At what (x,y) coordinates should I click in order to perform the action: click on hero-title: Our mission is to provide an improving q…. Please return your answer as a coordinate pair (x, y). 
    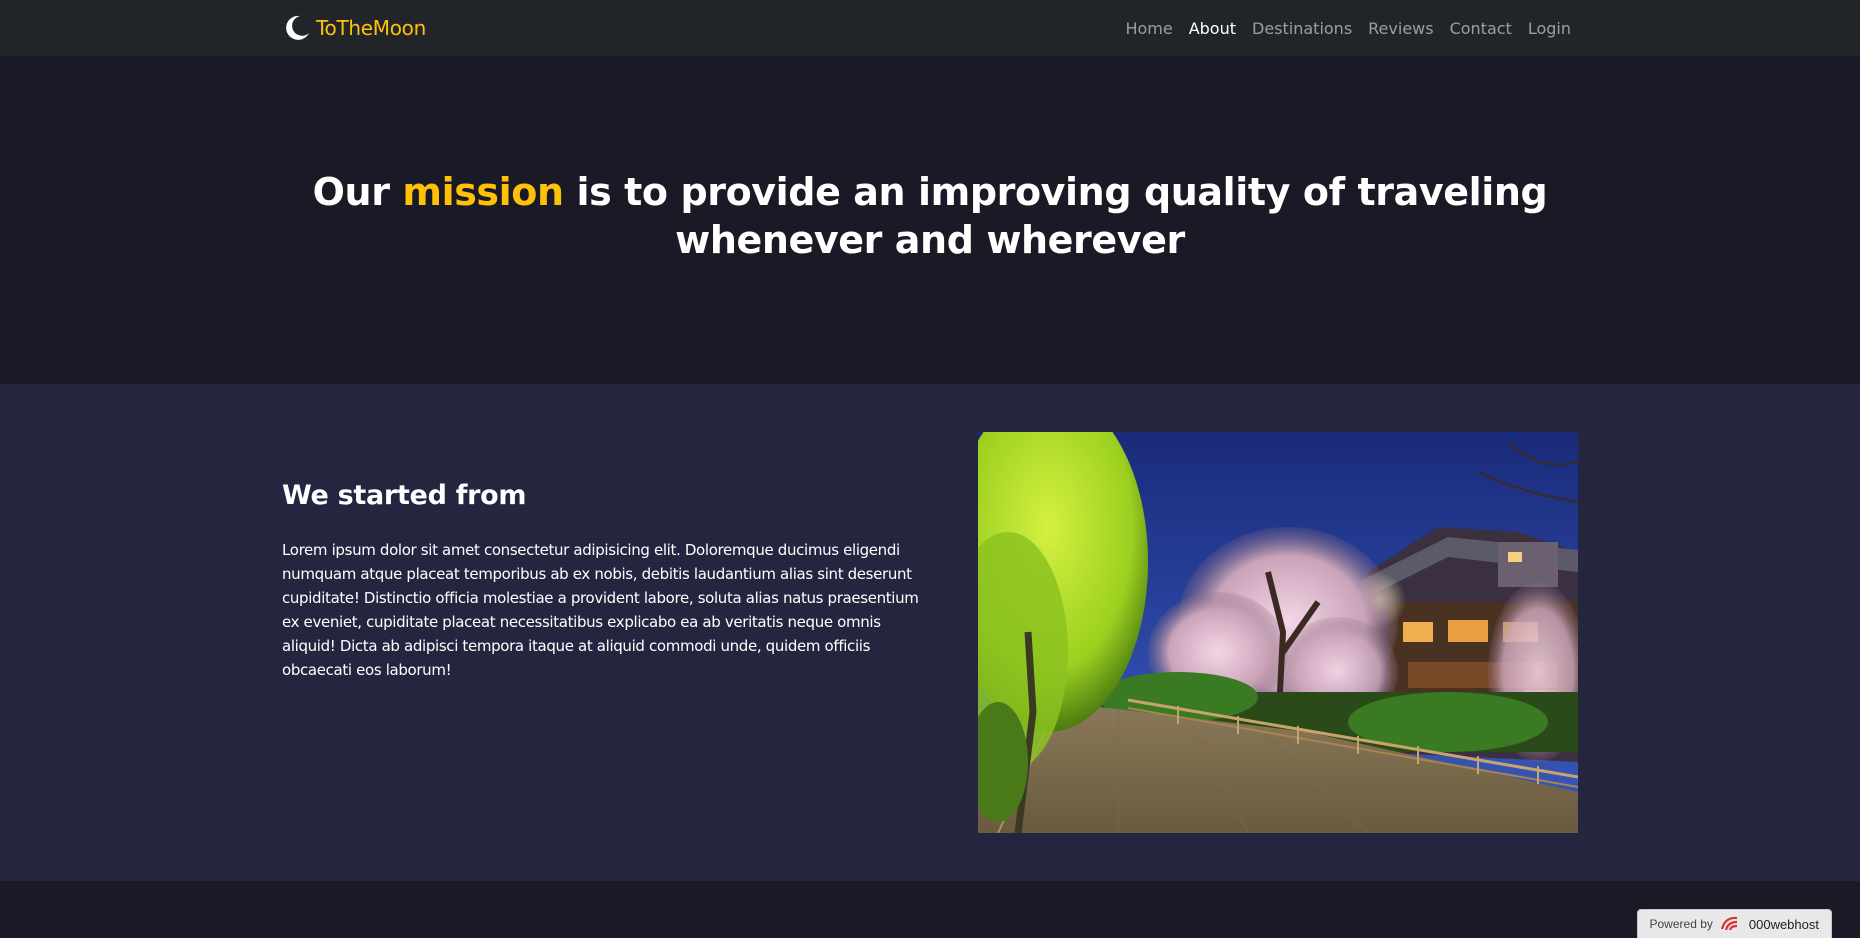
    Looking at the image, I should click on (930, 216).